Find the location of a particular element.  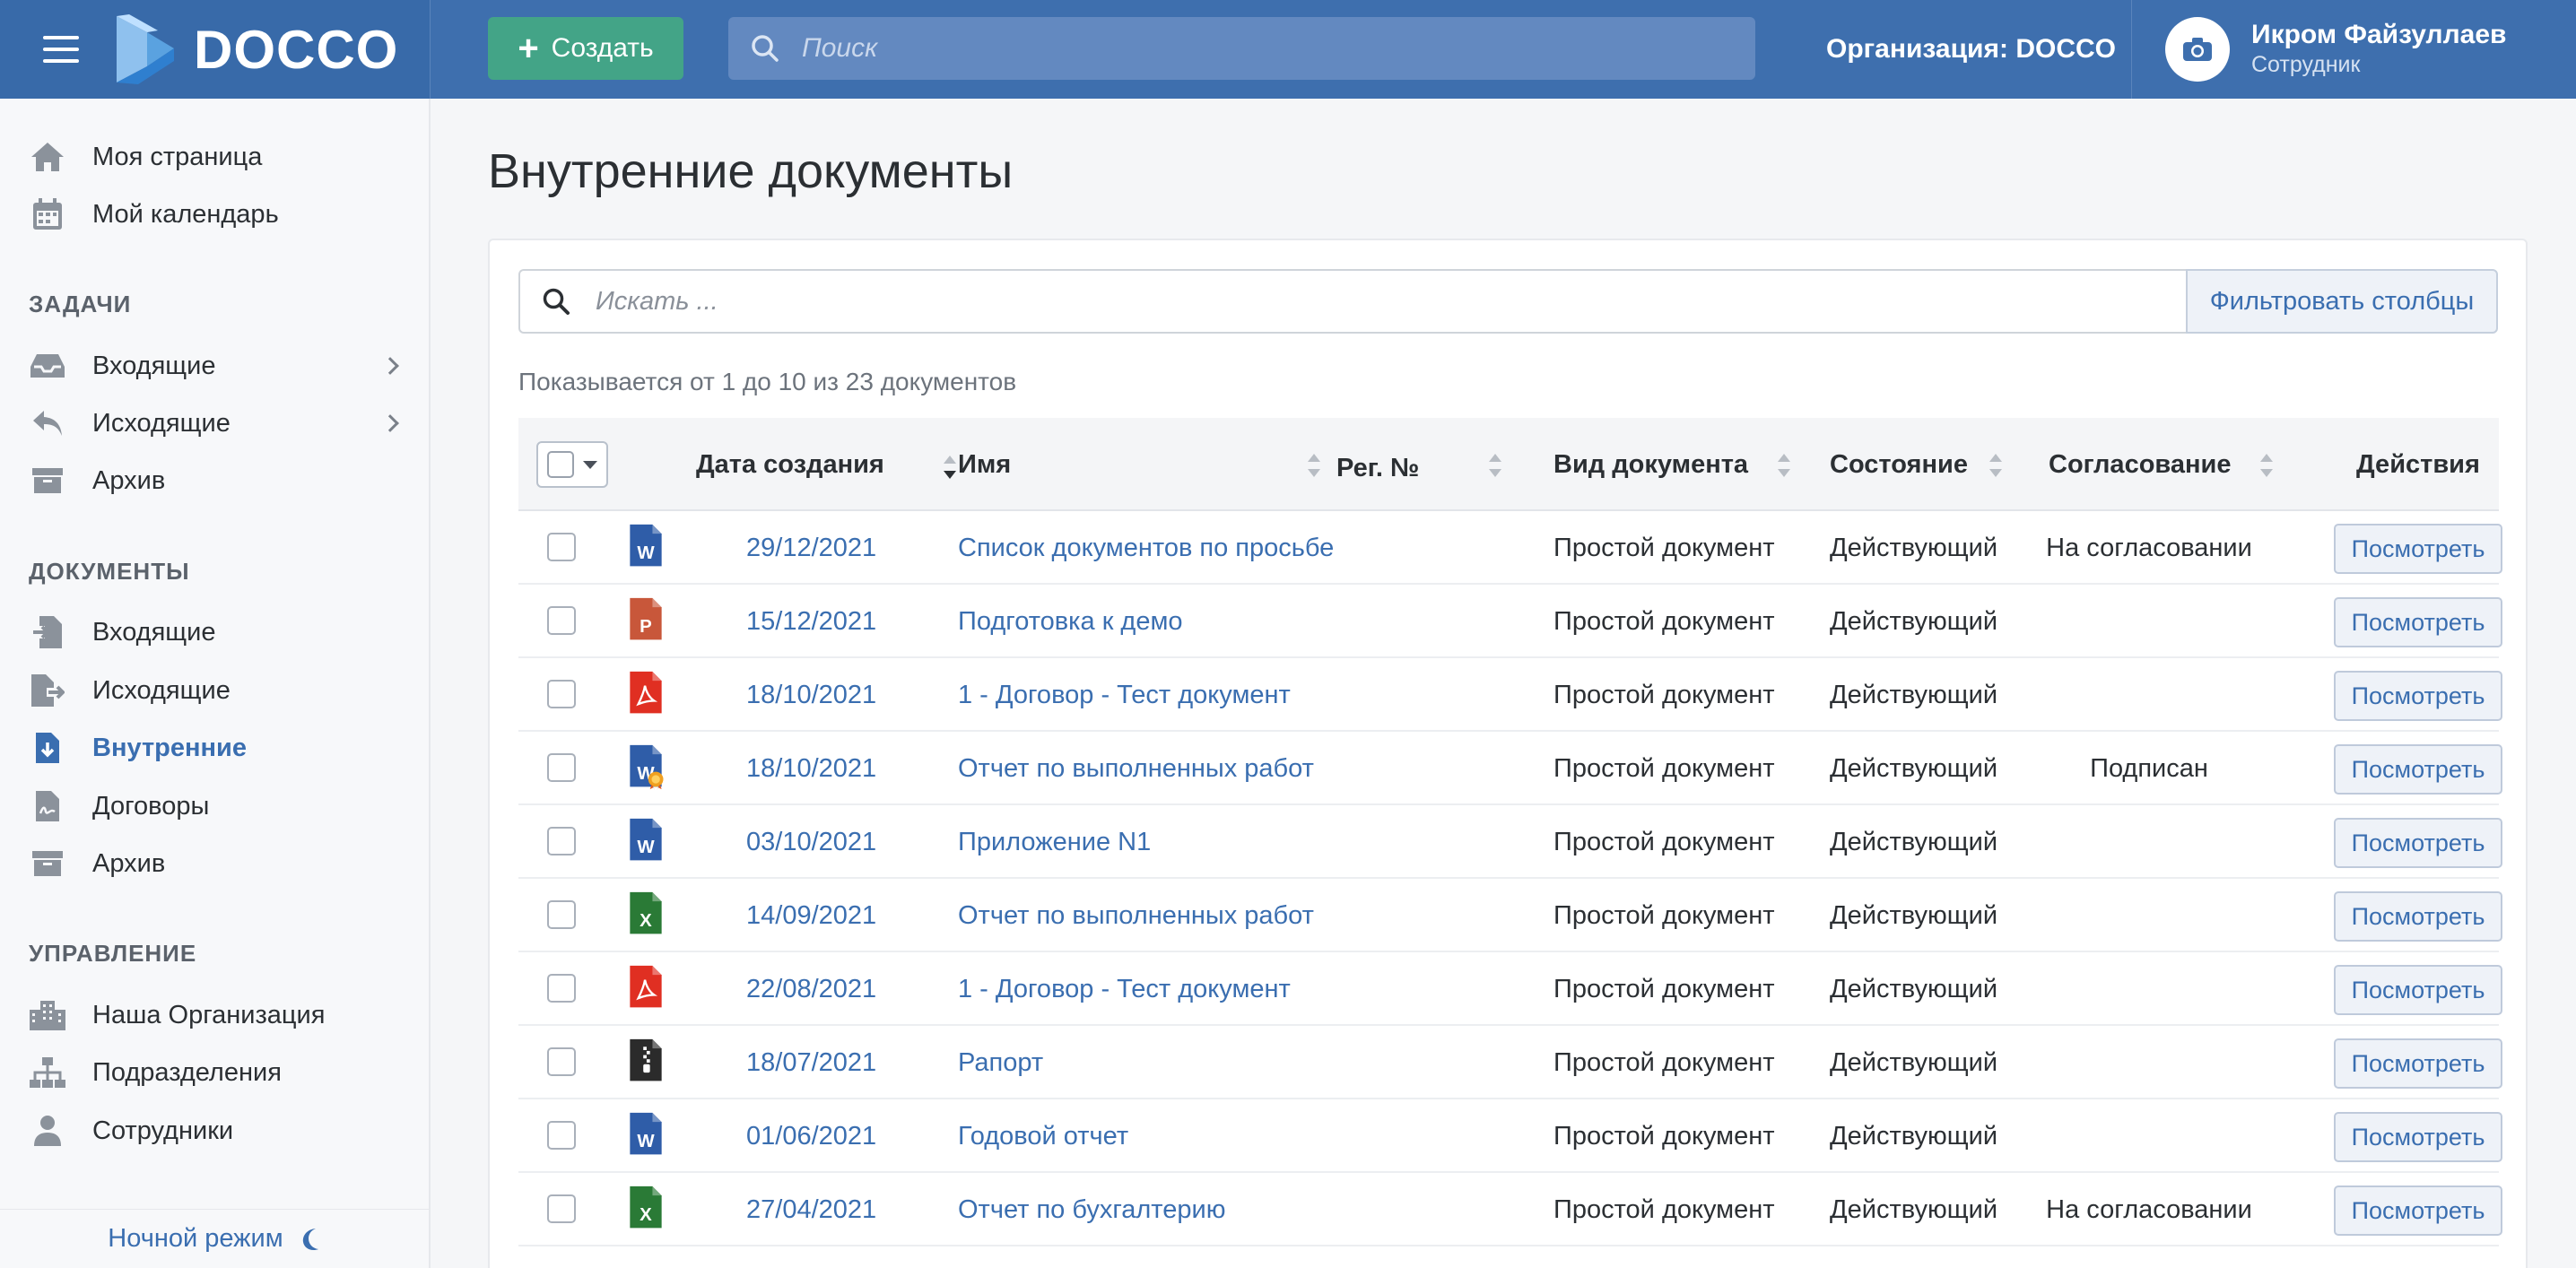

document-search is located at coordinates (1352, 301).